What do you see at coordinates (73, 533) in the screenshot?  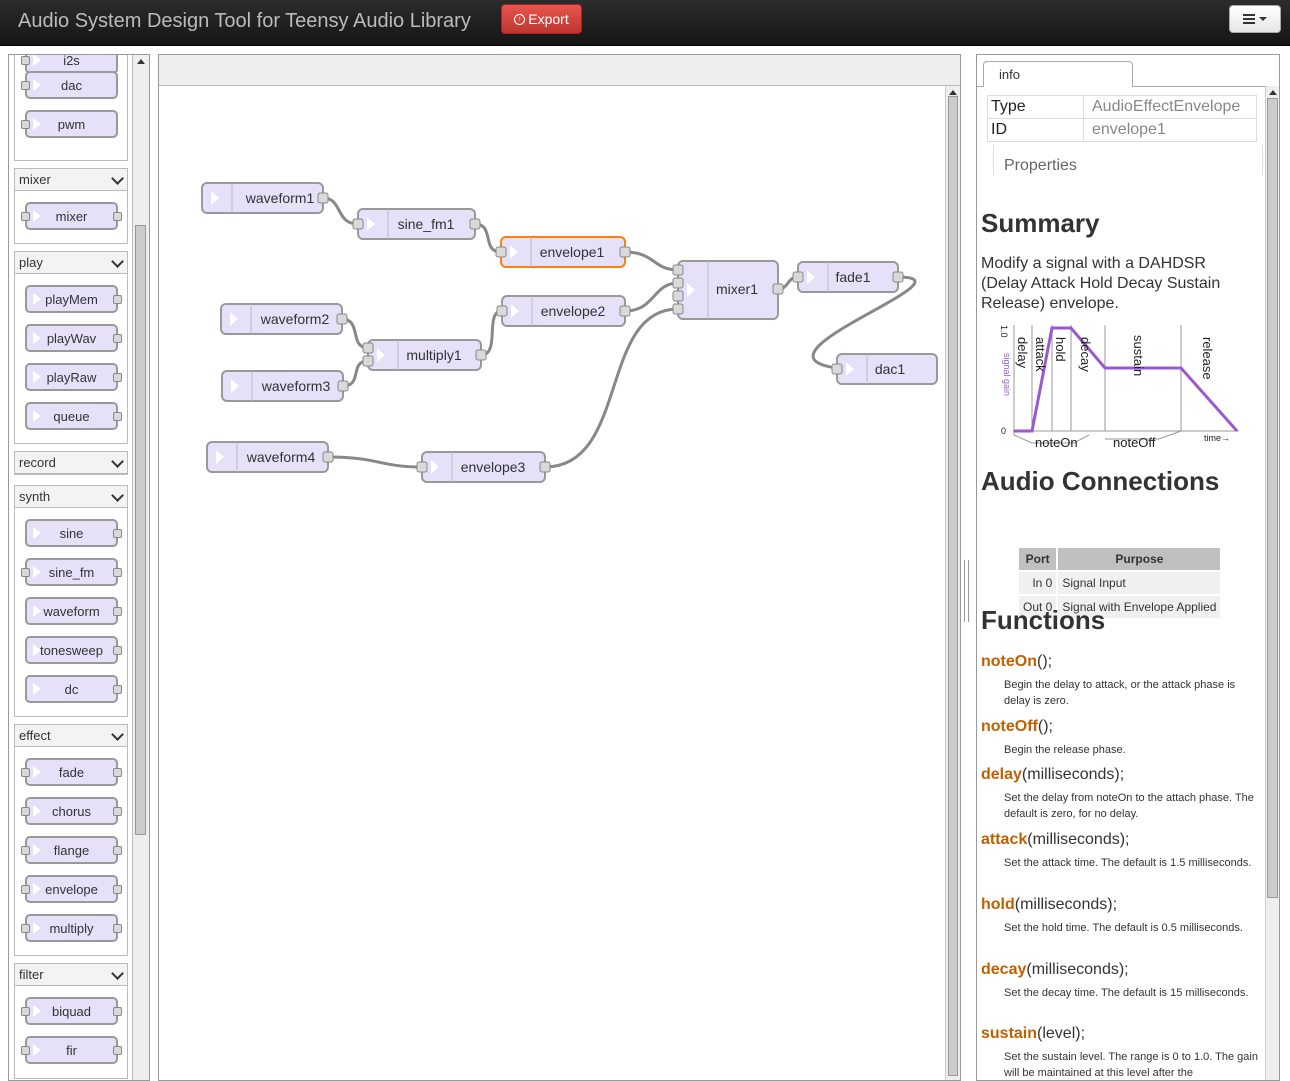 I see `palette-node-sine: sine` at bounding box center [73, 533].